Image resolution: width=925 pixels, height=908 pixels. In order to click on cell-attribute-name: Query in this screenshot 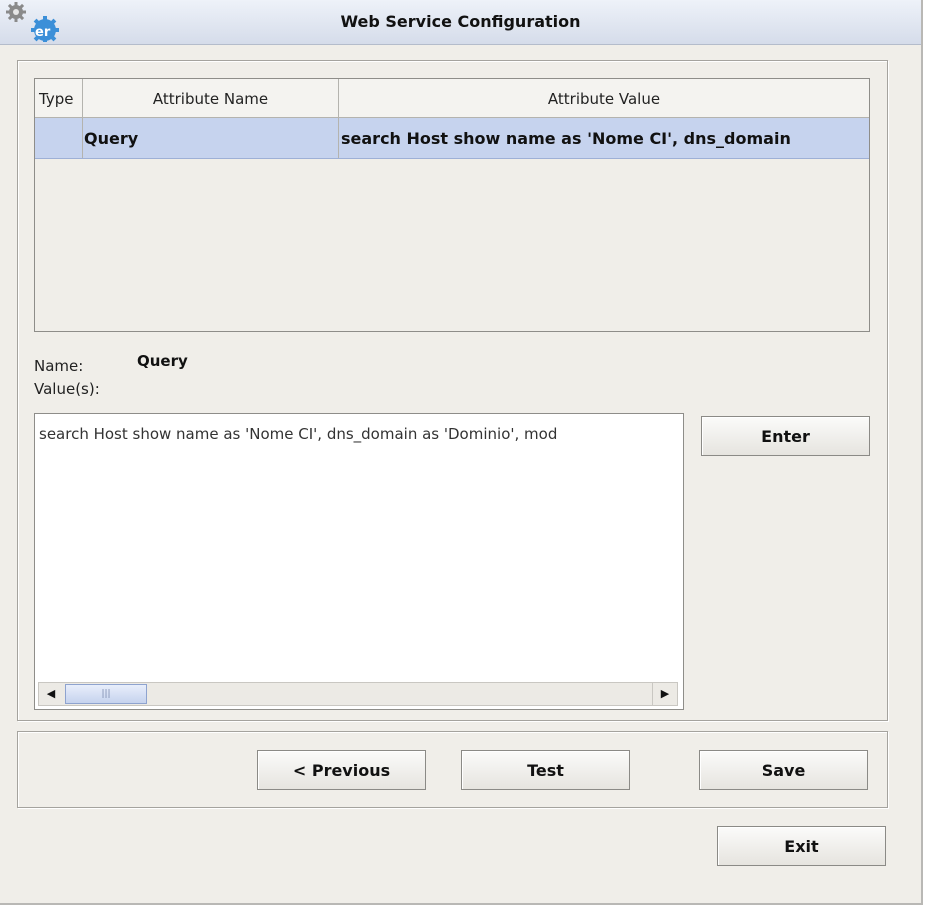, I will do `click(211, 138)`.